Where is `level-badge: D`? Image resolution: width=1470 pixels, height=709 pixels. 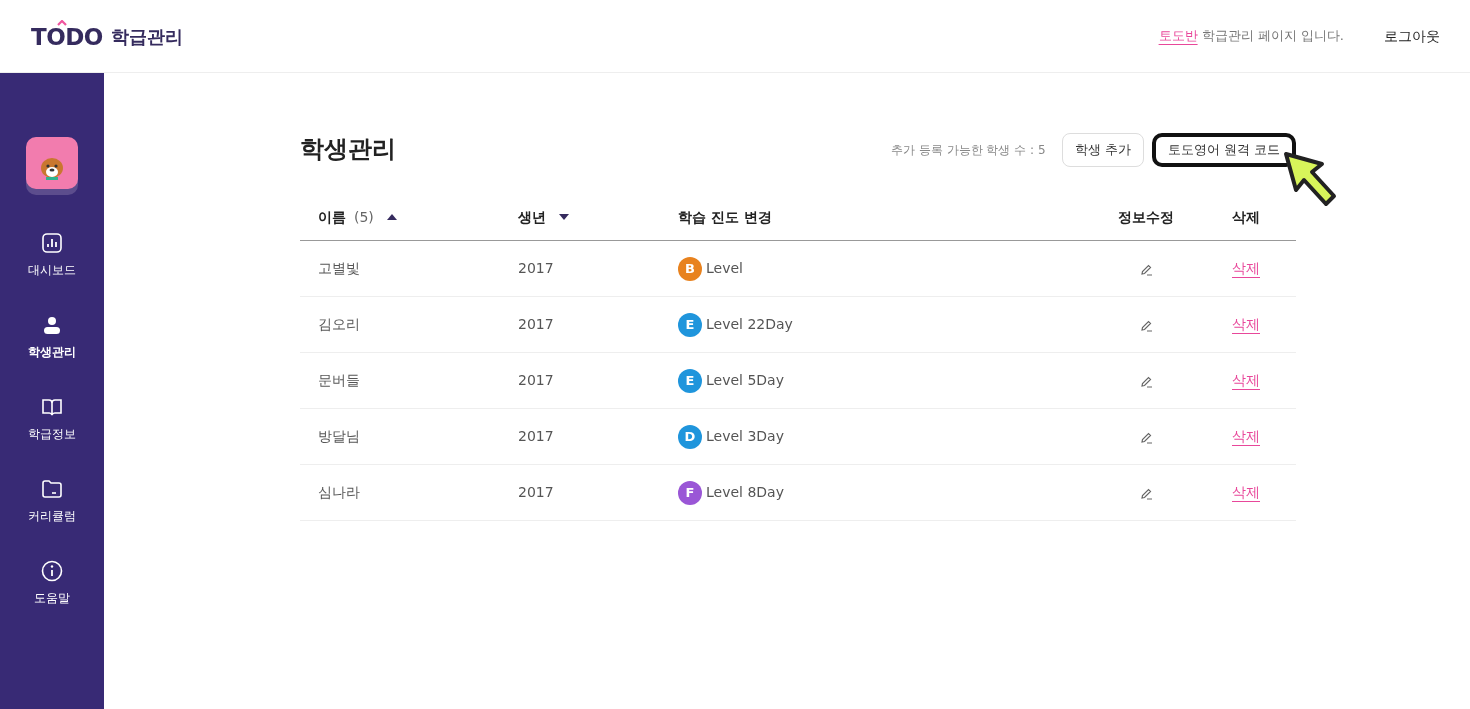 level-badge: D is located at coordinates (690, 436).